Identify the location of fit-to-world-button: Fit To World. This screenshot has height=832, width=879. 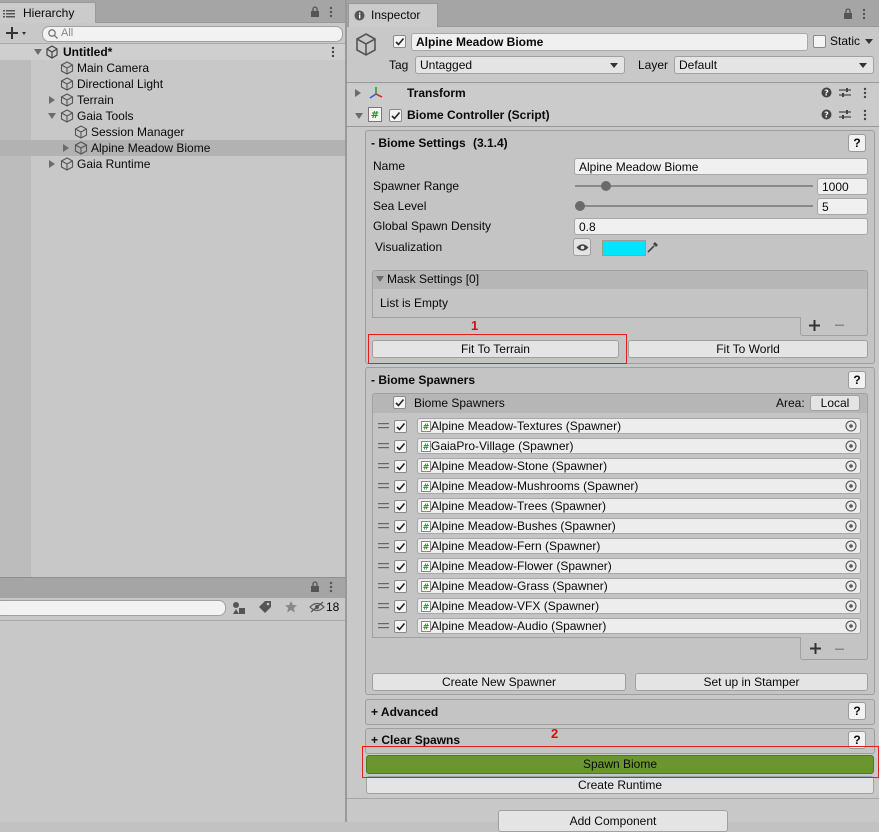
(748, 349).